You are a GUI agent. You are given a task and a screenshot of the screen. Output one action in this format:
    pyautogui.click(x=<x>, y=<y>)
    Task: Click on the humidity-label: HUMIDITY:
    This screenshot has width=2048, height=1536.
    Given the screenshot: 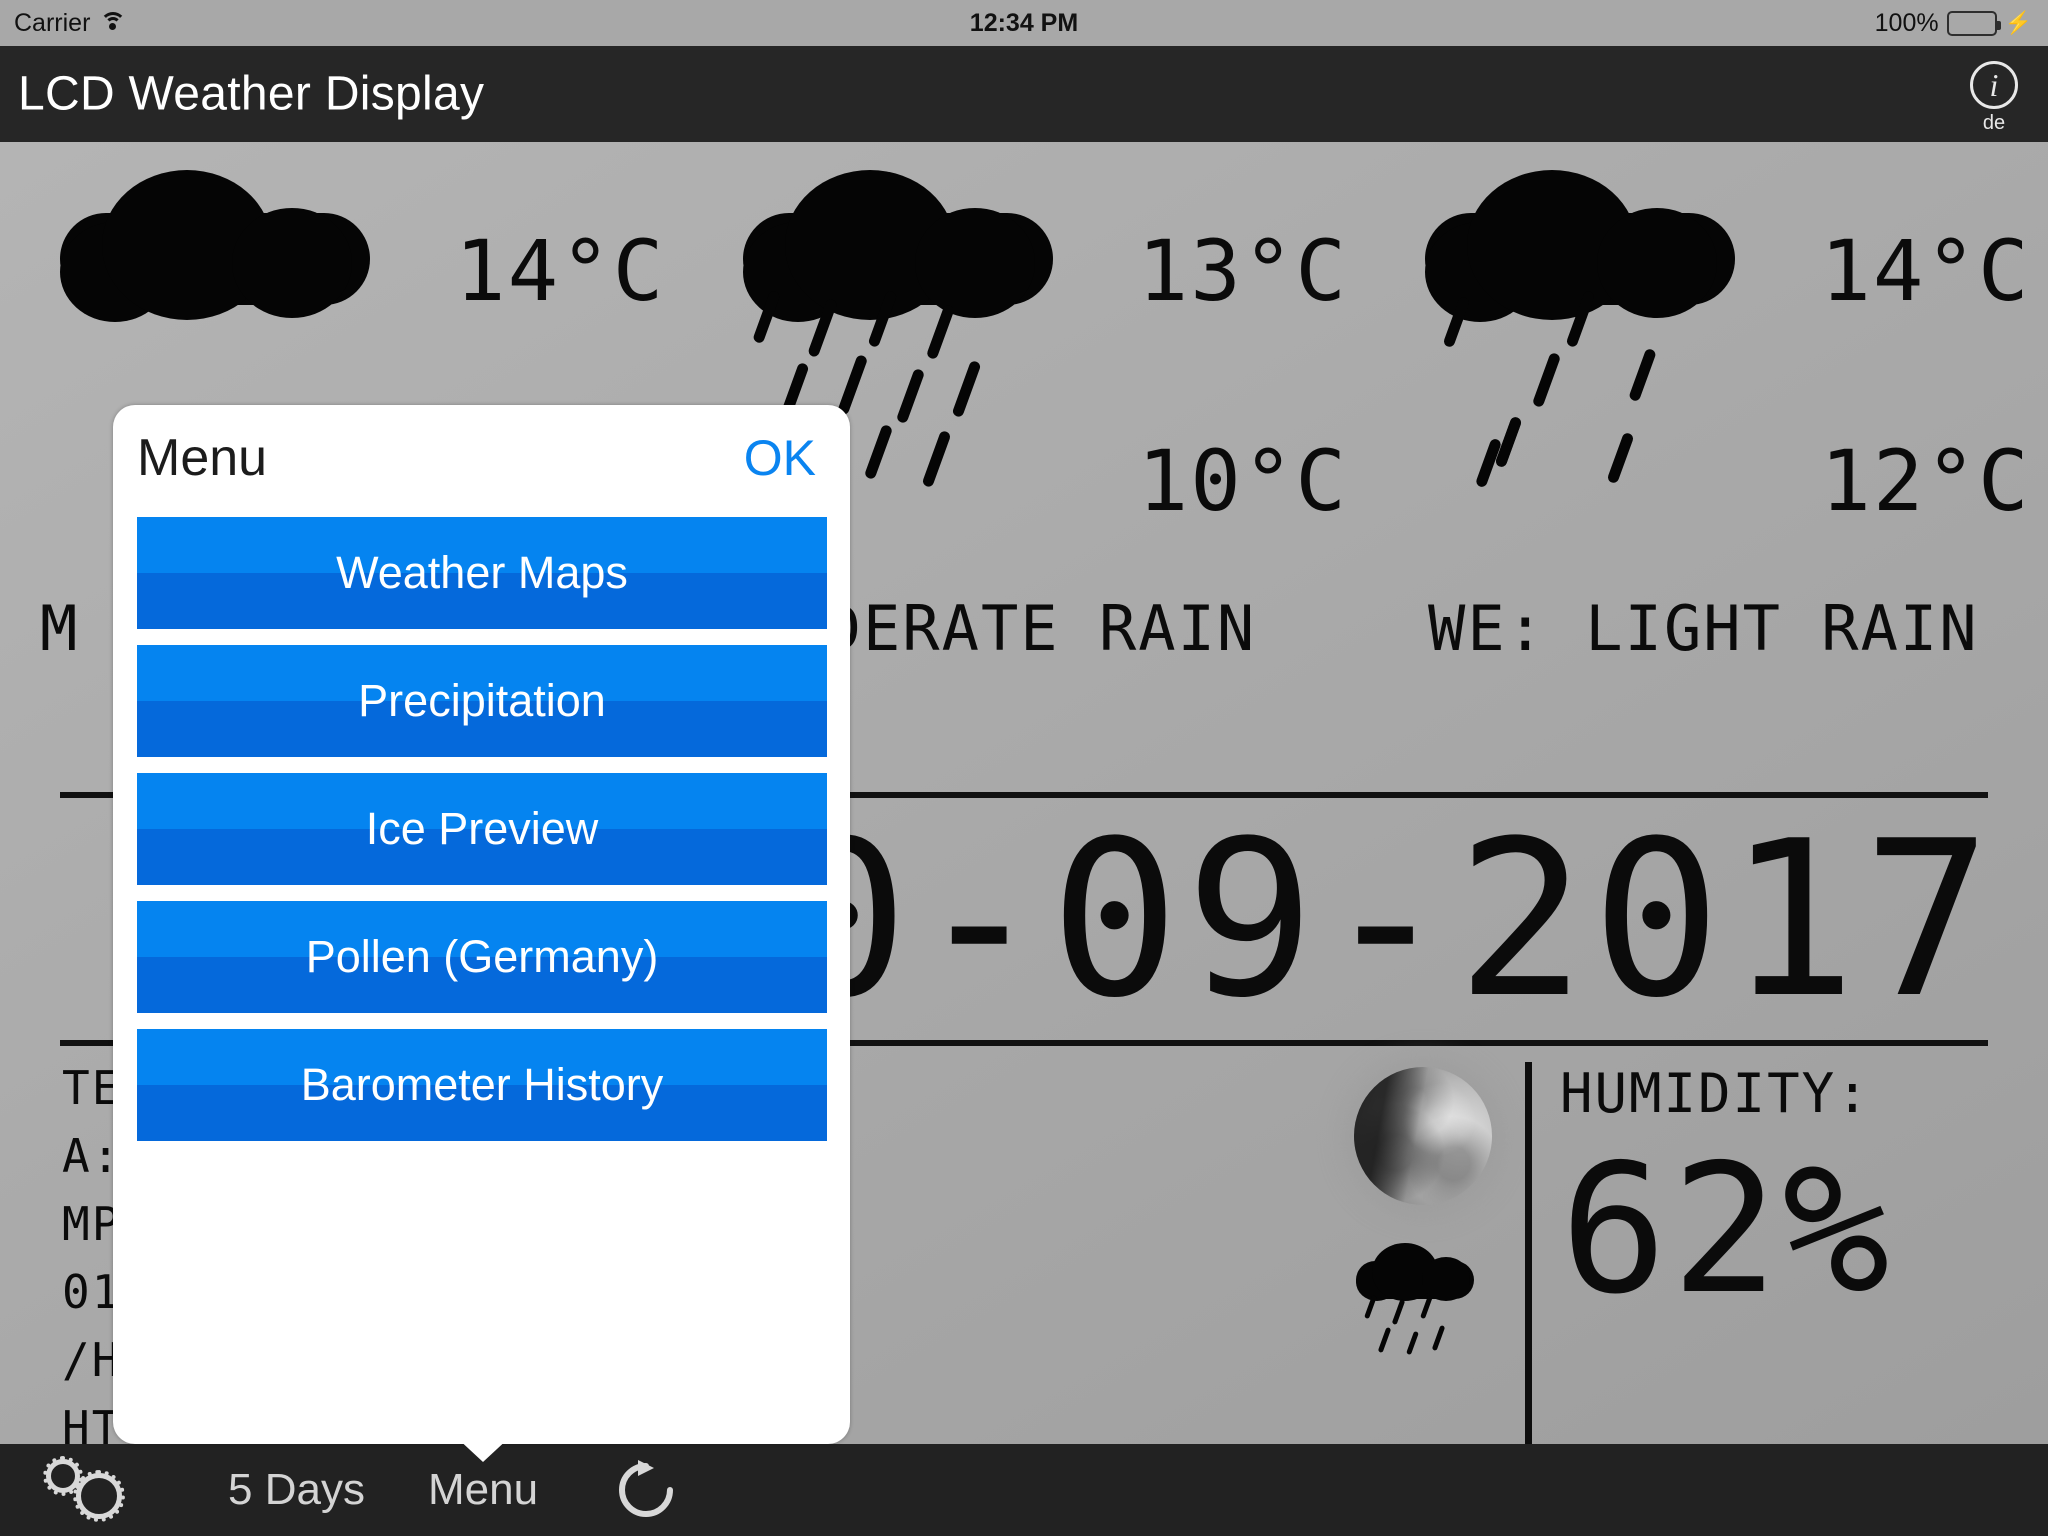 What is the action you would take?
    pyautogui.click(x=1715, y=1093)
    